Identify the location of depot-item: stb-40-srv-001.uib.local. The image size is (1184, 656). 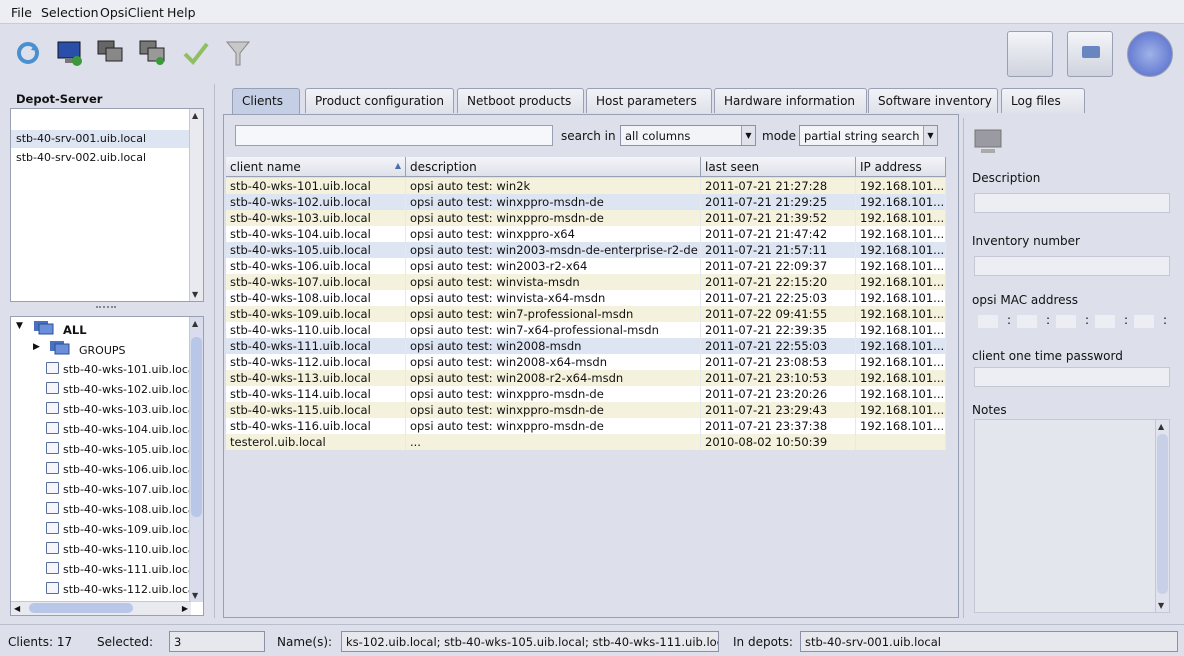
(81, 138).